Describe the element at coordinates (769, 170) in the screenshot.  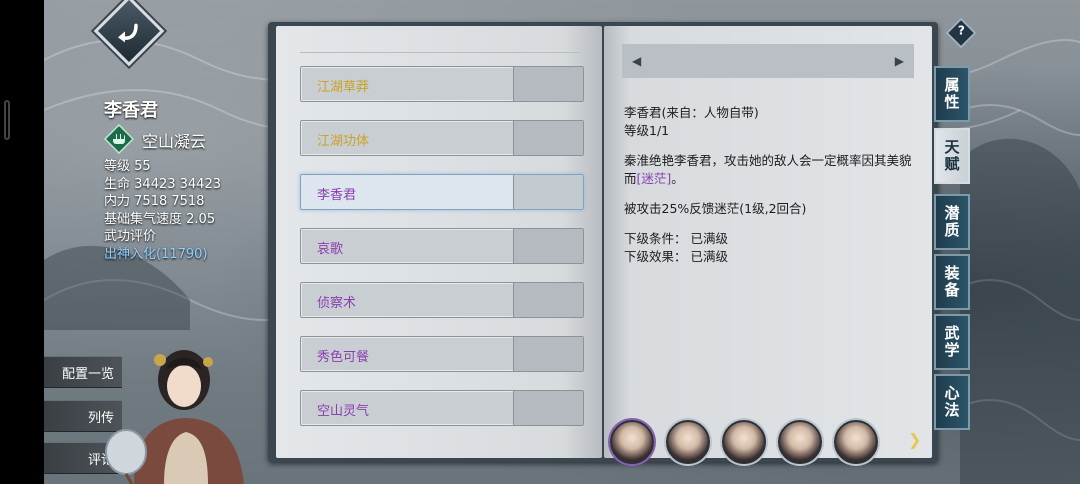
I see `detail-desc: 秦淮绝艳李香君，攻击她的敌人会一定概率因其美貌而[迷茫]。` at that location.